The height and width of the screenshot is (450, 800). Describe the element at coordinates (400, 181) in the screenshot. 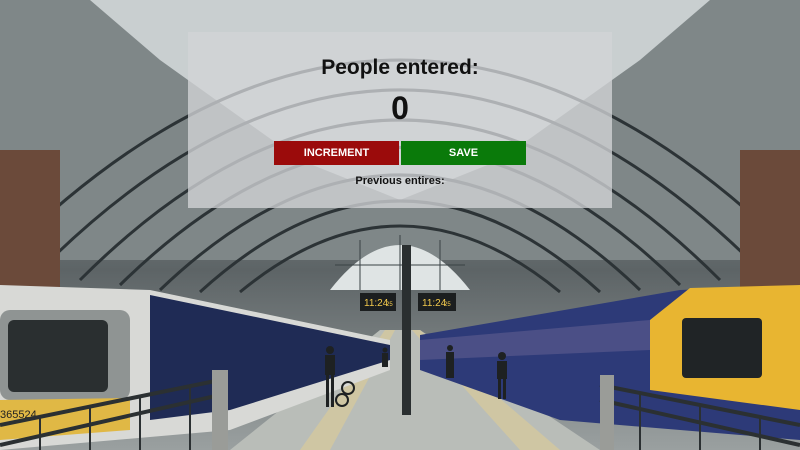

I see `previous-entries-label: Previous entires:` at that location.